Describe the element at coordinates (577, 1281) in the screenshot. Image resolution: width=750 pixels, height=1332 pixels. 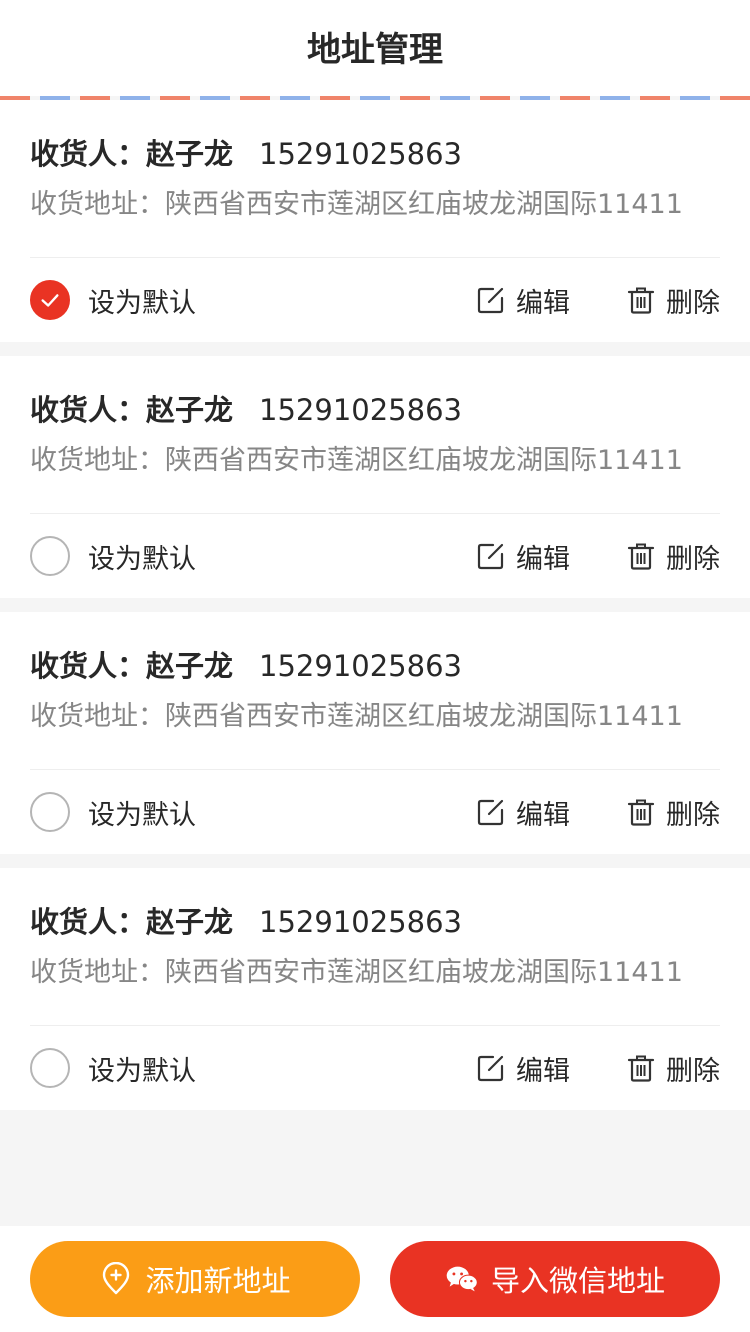
I see `import-wechat-label: 导入微信地址` at that location.